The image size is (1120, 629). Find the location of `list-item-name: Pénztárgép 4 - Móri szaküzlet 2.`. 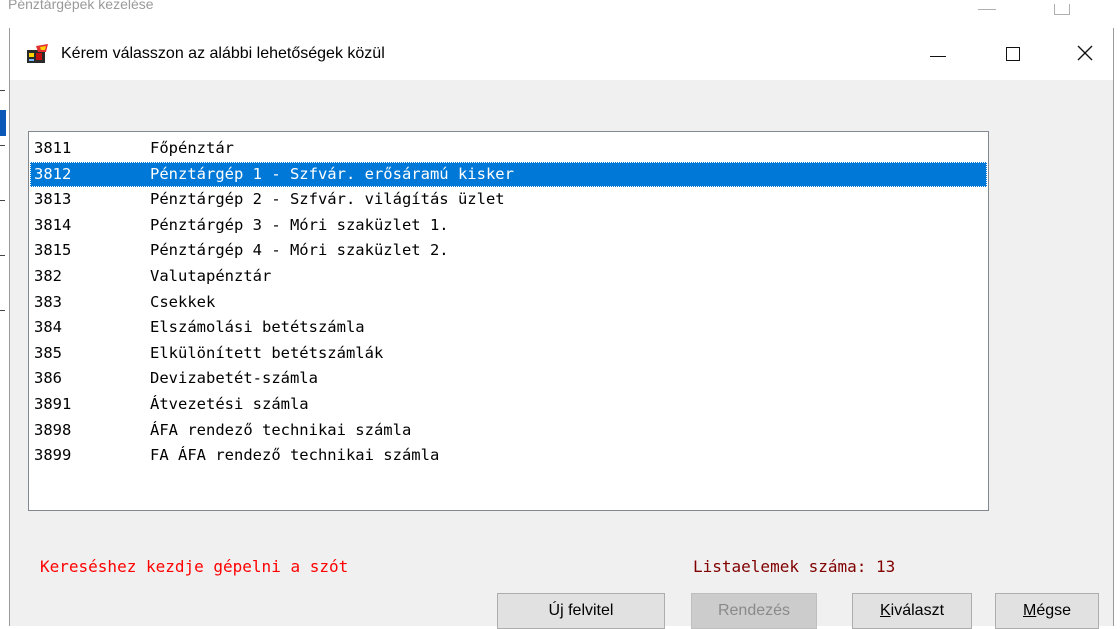

list-item-name: Pénztárgép 4 - Móri szaküzlet 2. is located at coordinates (299, 250).